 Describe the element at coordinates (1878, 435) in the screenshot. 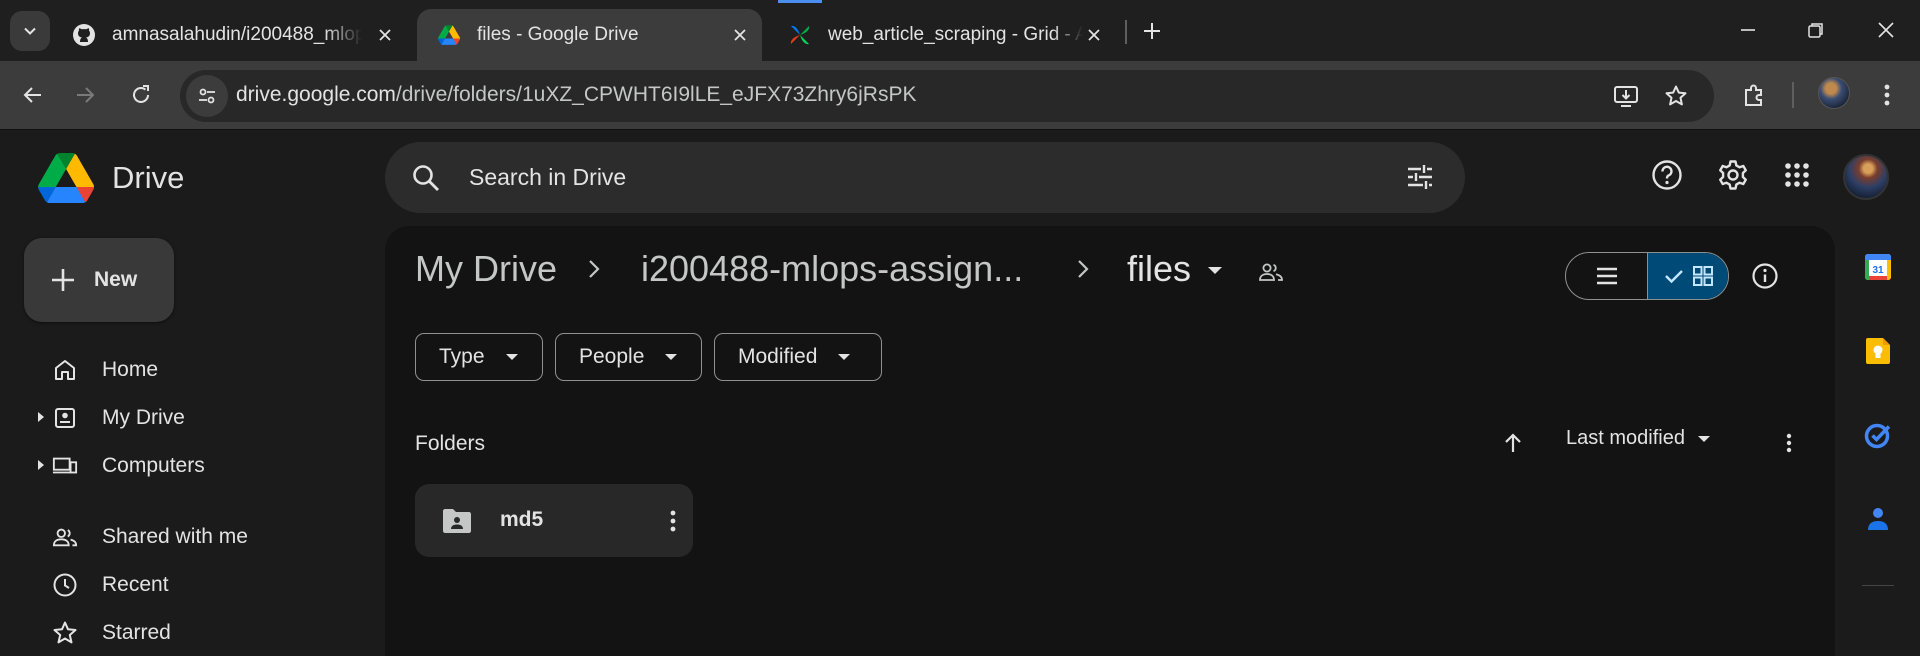

I see `tasks-app-button` at that location.